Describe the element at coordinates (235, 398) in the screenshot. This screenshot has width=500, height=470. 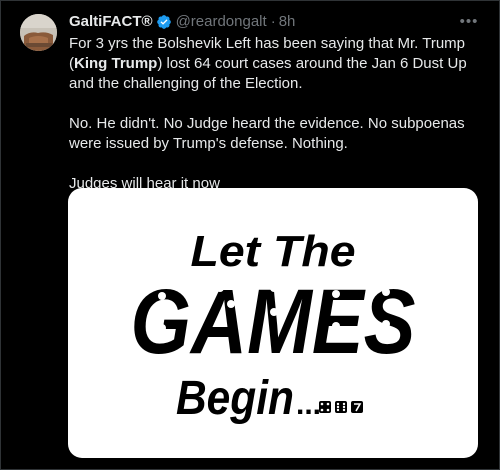
I see `media-line-begin: Begin` at that location.